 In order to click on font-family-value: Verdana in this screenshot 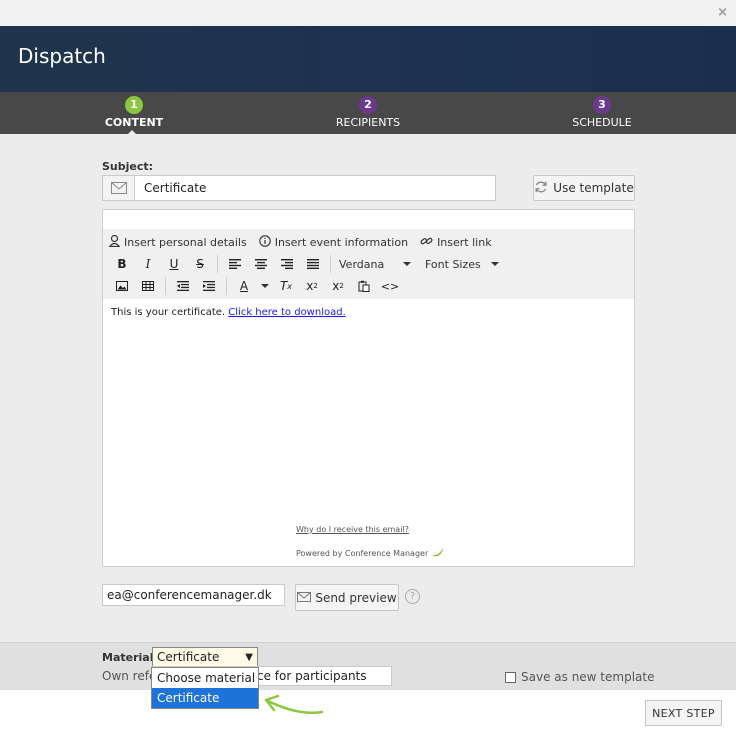, I will do `click(362, 264)`.